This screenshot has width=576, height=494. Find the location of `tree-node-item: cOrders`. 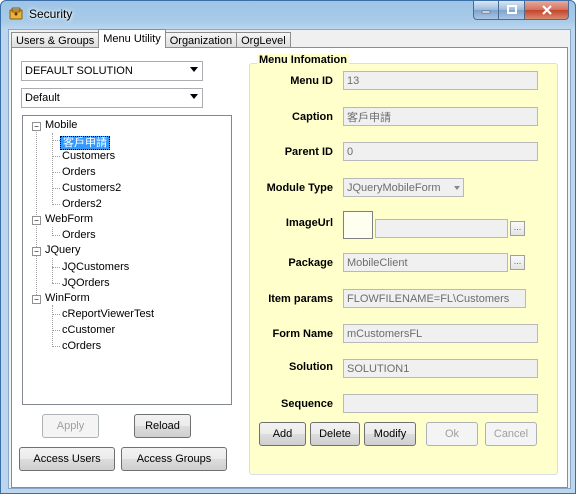

tree-node-item: cOrders is located at coordinates (81, 346).